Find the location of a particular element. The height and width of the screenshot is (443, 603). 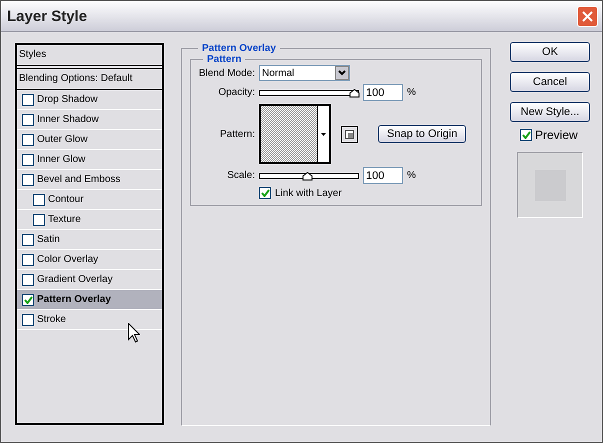

style-item: Inner Glow is located at coordinates (89, 160).